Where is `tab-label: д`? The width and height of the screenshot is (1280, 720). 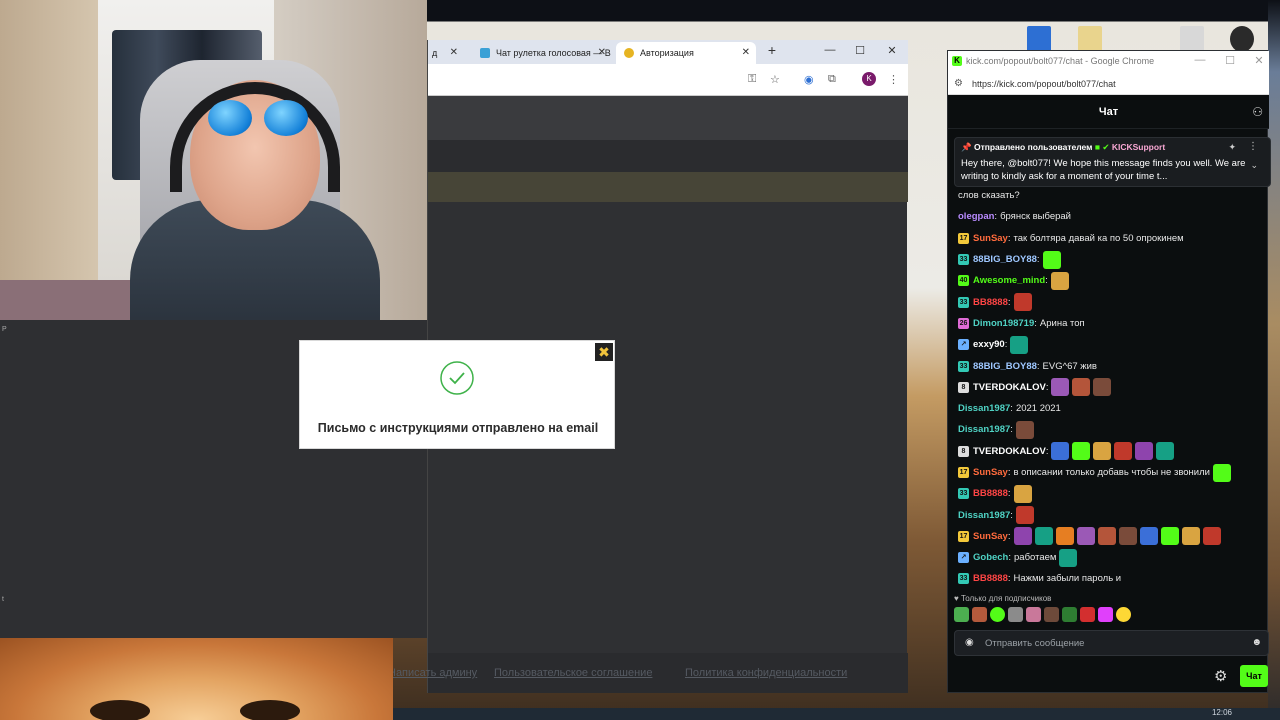 tab-label: д is located at coordinates (435, 53).